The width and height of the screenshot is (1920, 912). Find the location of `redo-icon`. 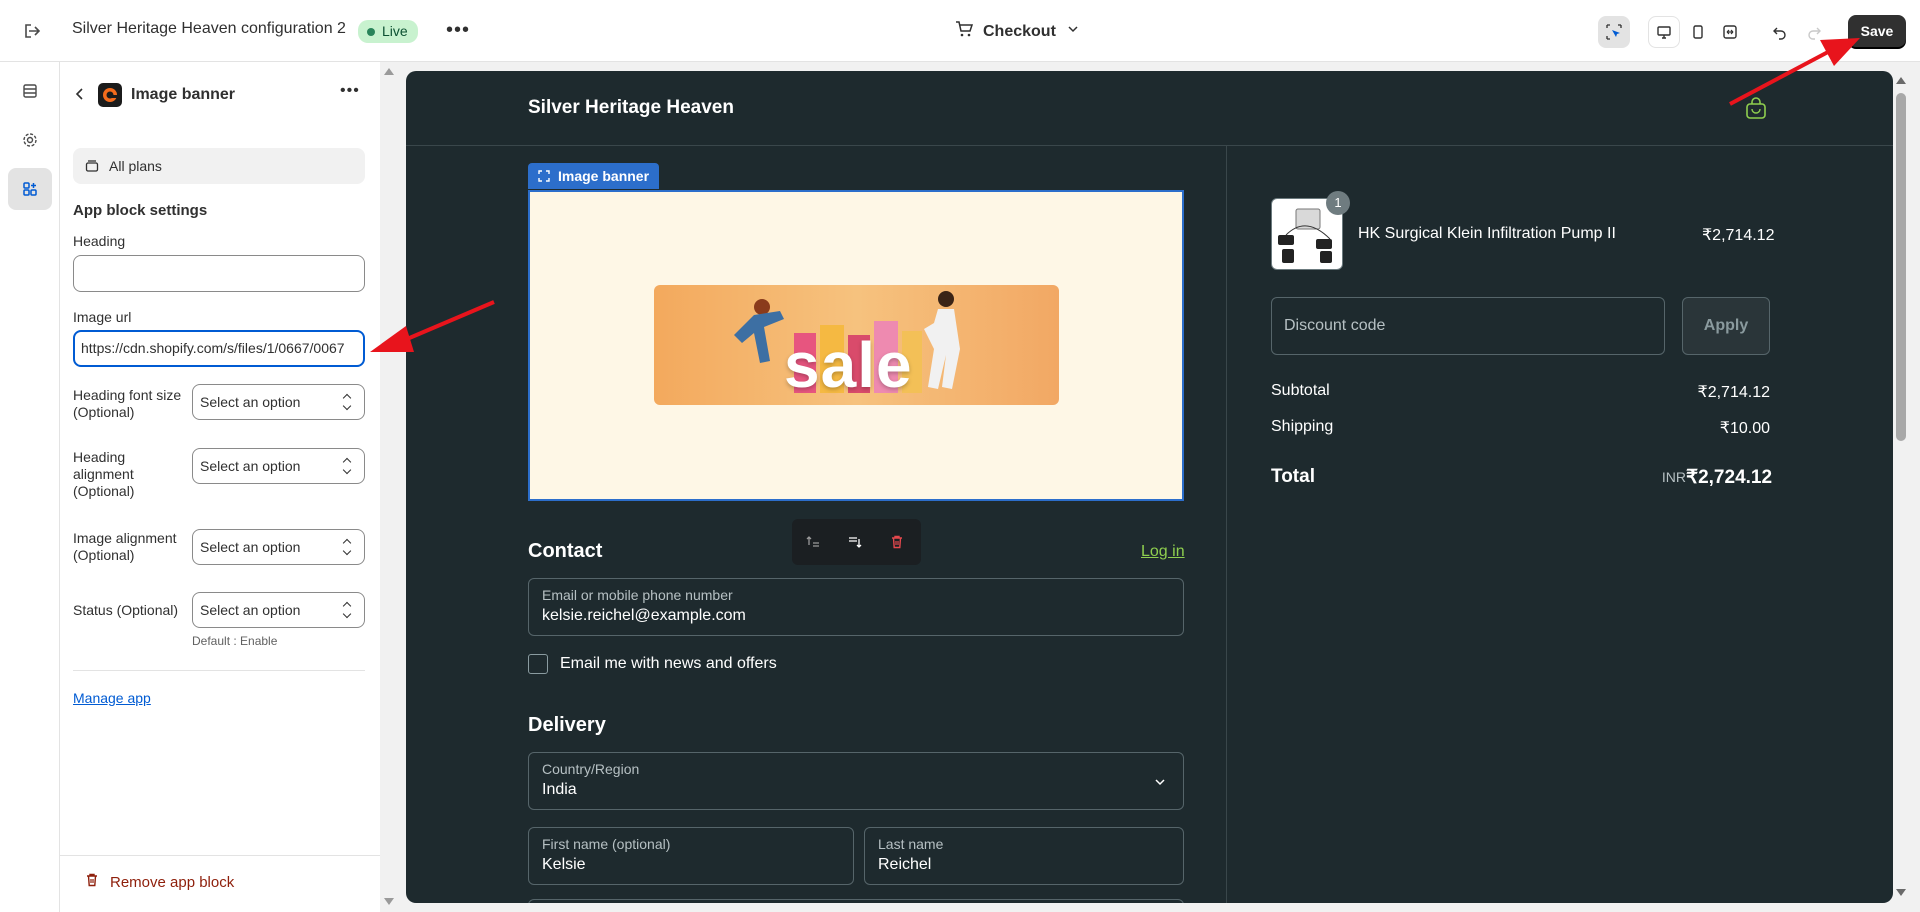

redo-icon is located at coordinates (1814, 32).